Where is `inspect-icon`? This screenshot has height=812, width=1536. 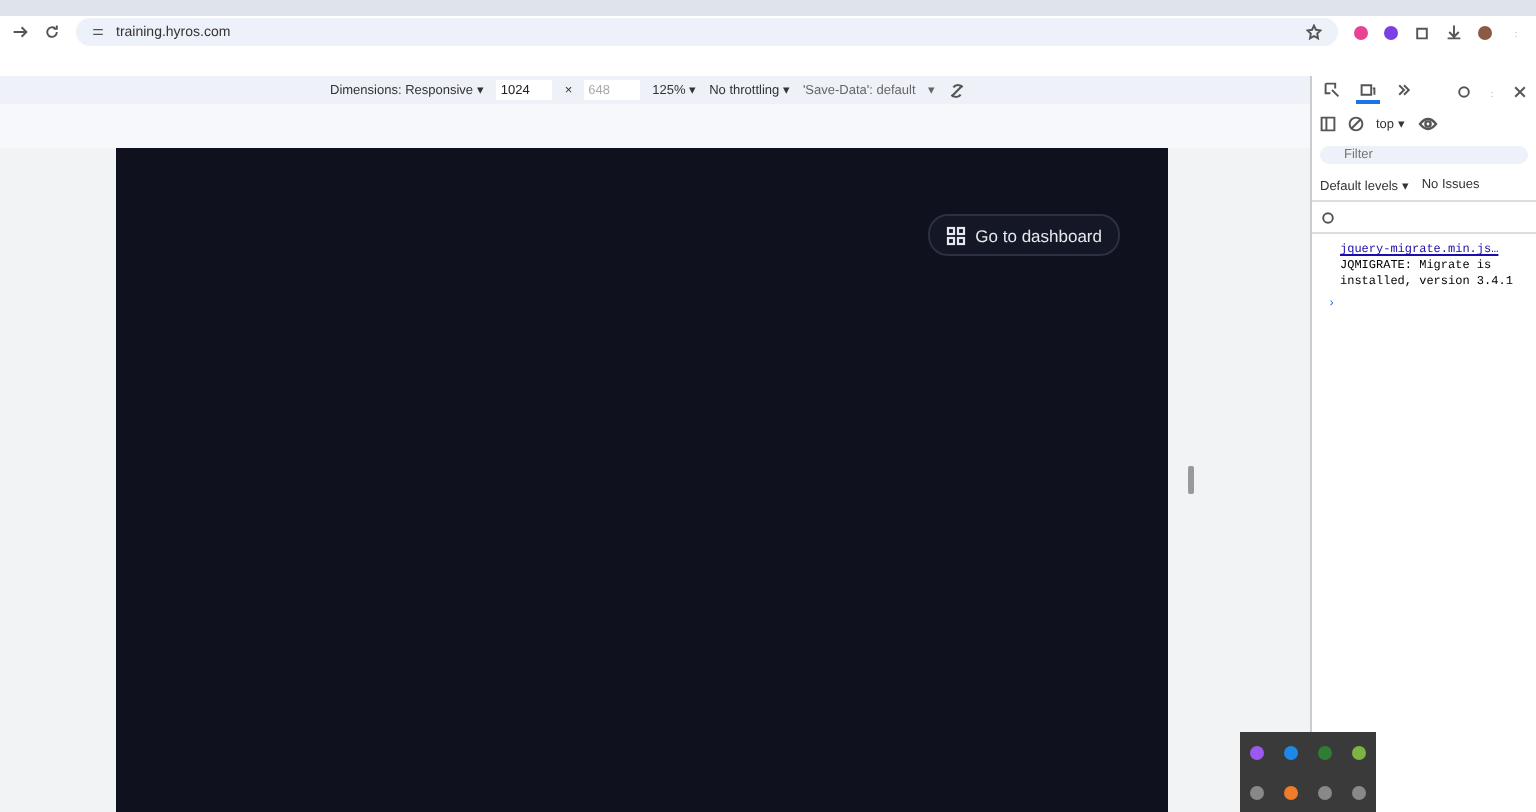 inspect-icon is located at coordinates (1332, 90).